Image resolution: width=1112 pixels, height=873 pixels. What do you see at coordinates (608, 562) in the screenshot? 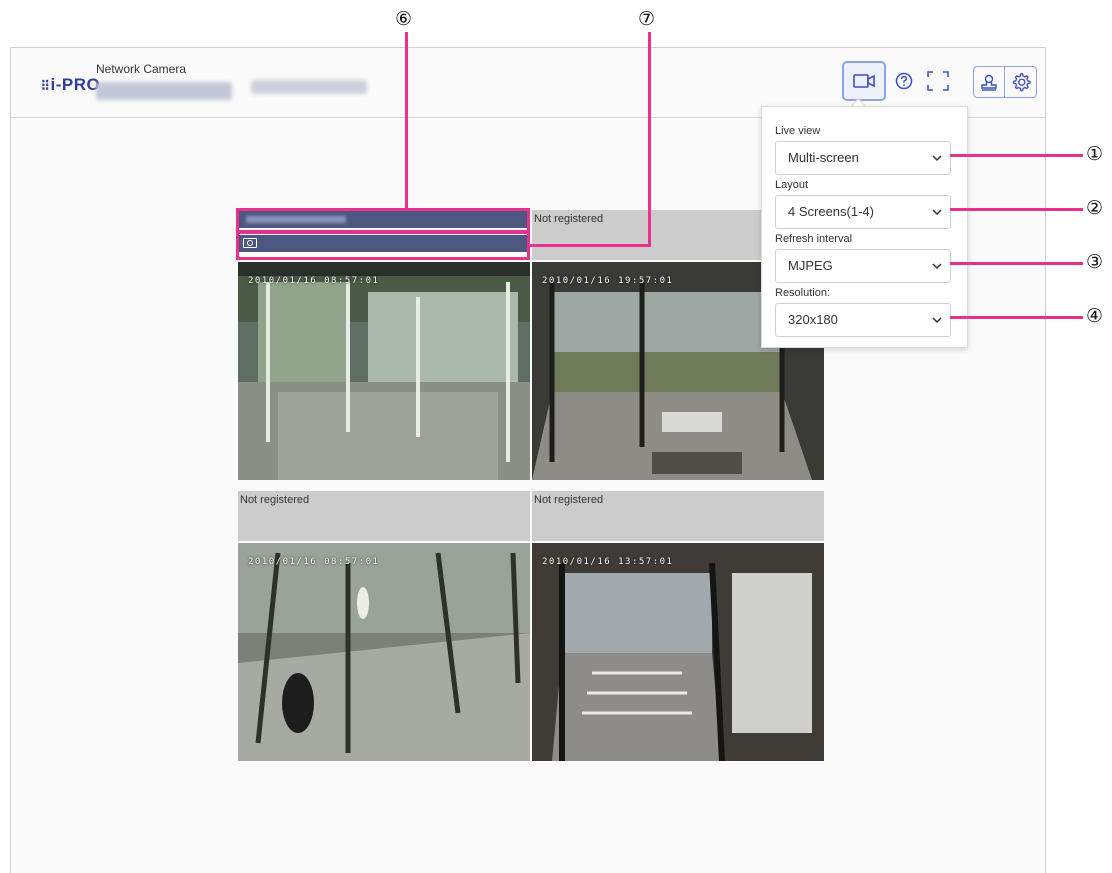
I see `tile-4-timestamp: 2010/01/16 13:57:01` at bounding box center [608, 562].